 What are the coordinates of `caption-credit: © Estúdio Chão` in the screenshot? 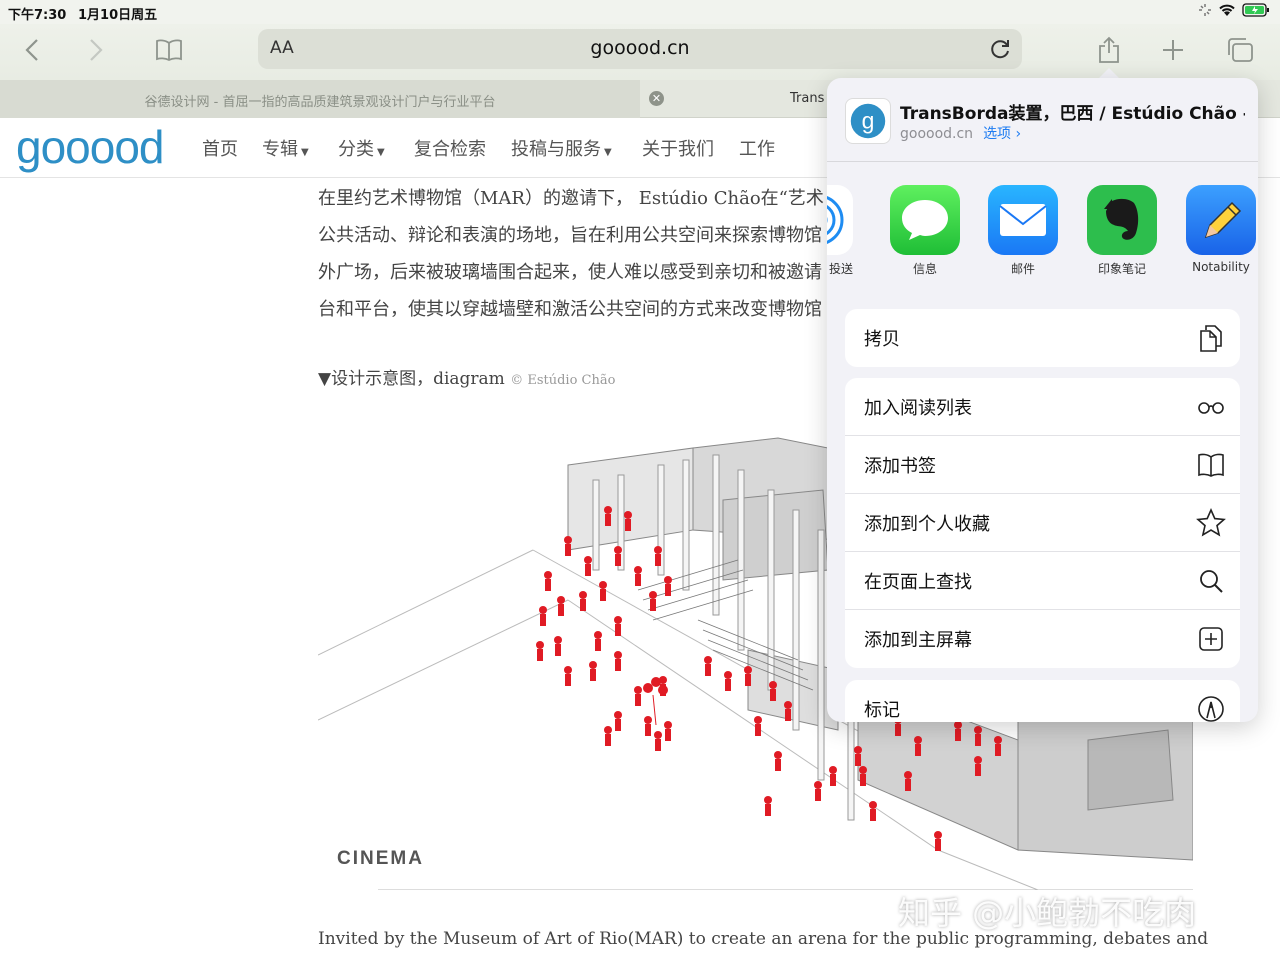 It's located at (563, 380).